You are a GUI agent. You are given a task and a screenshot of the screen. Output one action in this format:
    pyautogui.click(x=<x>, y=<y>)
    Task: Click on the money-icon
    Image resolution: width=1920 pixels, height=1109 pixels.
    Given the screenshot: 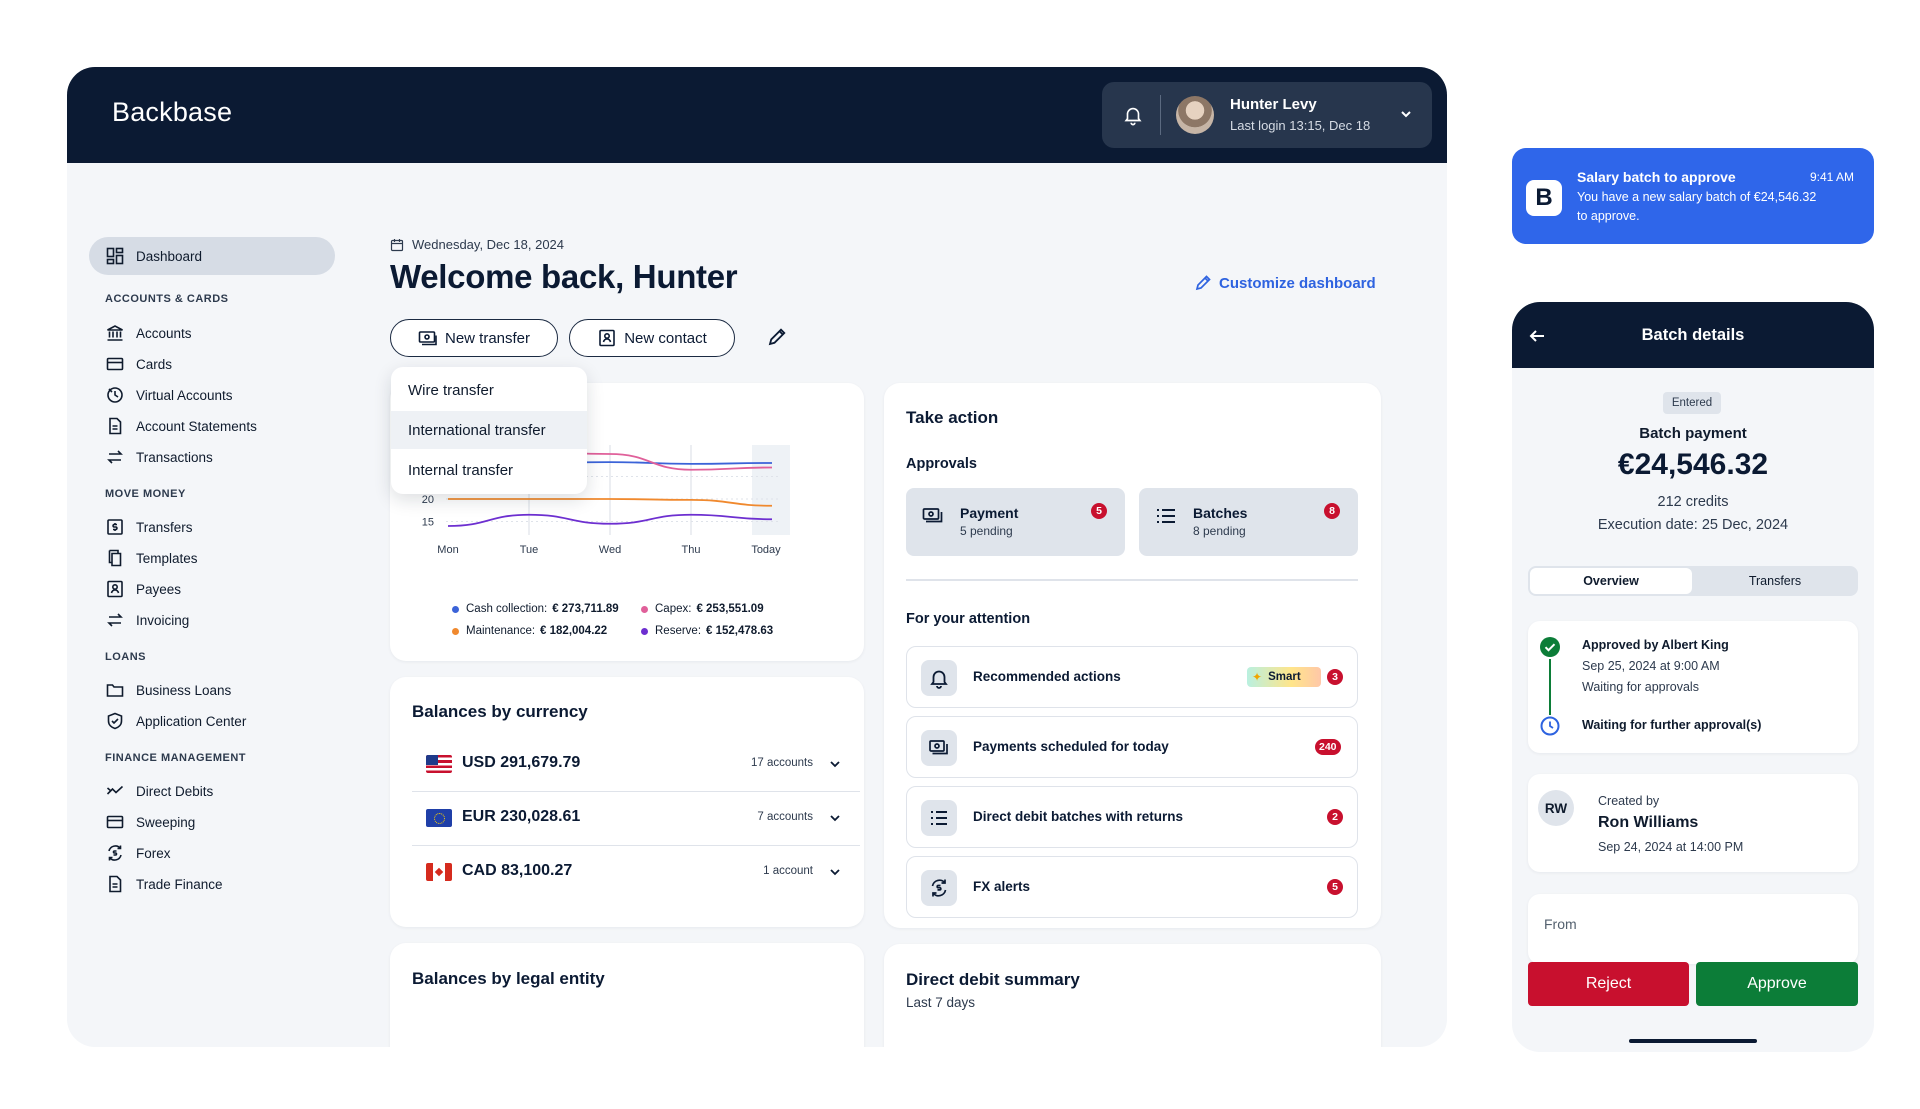 What is the action you would take?
    pyautogui.click(x=427, y=338)
    